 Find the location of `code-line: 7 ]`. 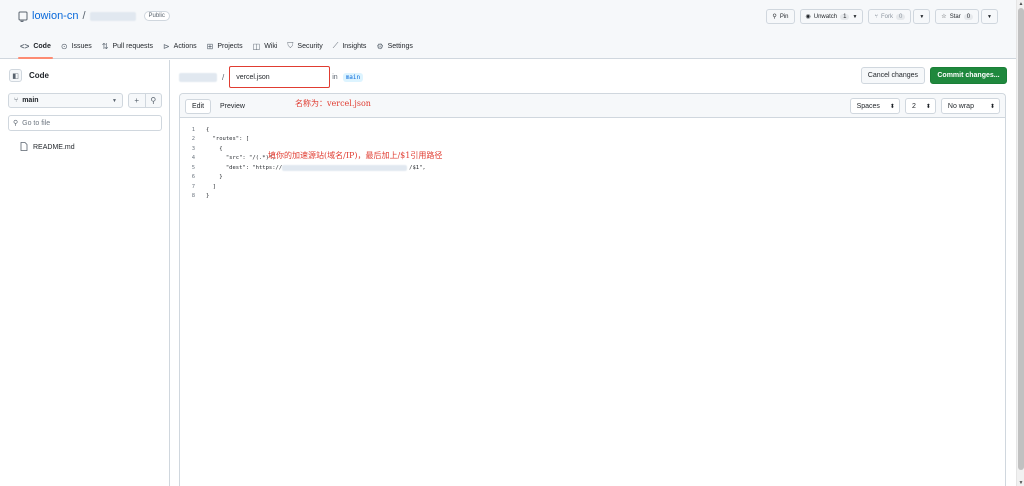

code-line: 7 ] is located at coordinates (592, 187).